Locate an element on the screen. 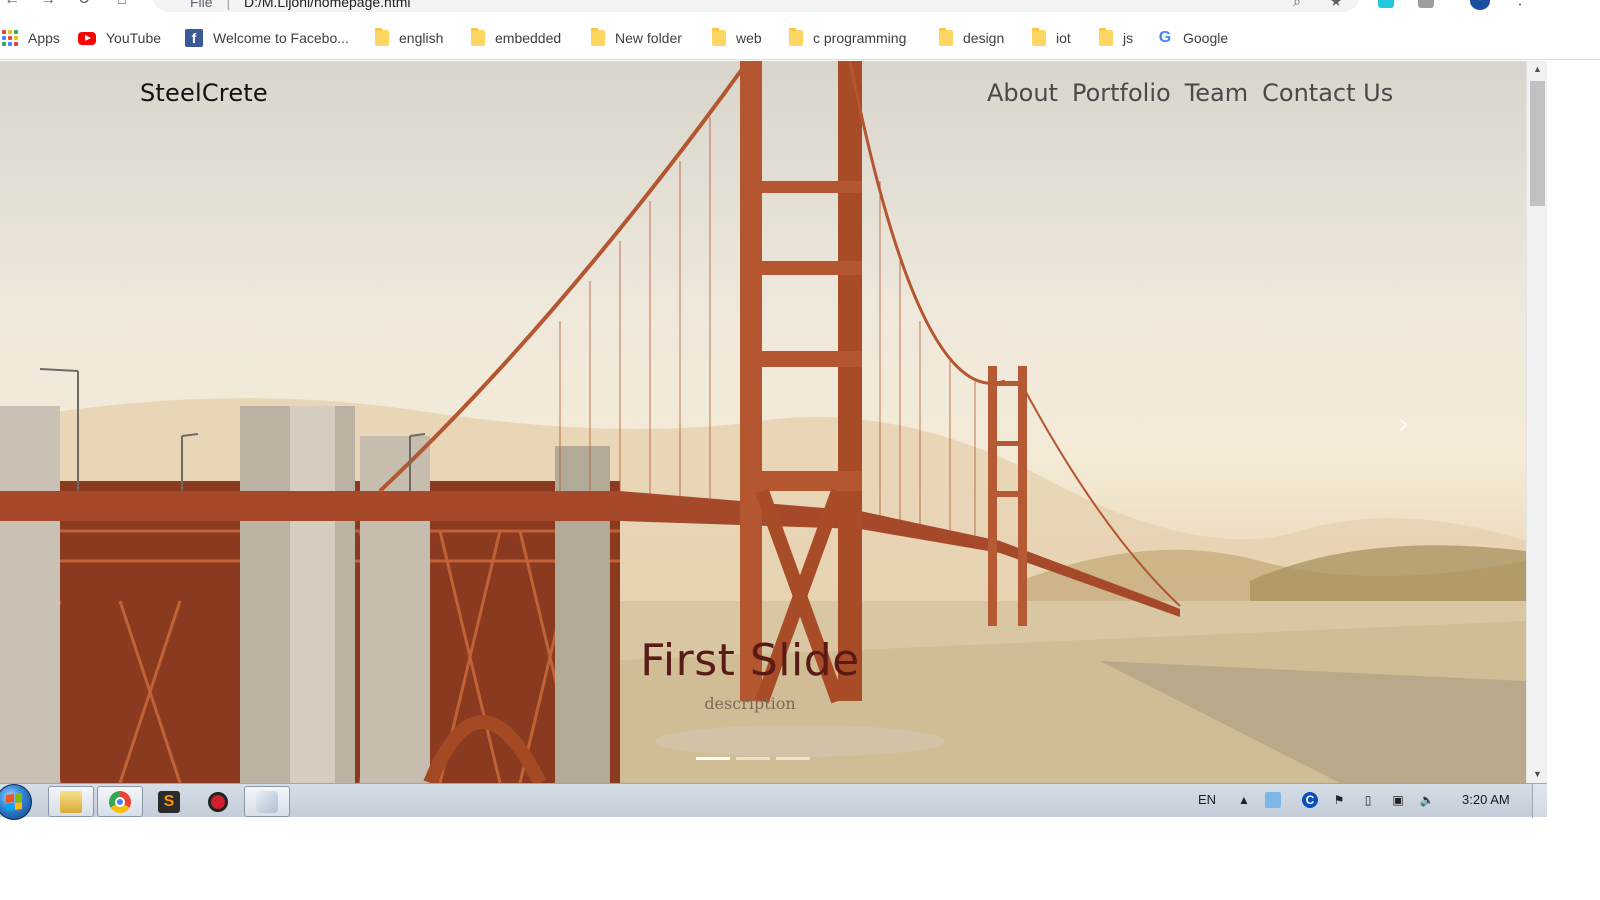 The image size is (1600, 900). action-center-flag-icon: ⚑ is located at coordinates (1339, 800).